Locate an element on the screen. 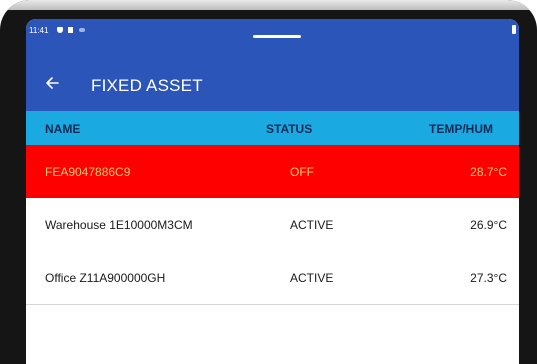 The height and width of the screenshot is (364, 537). asset-name: Office Z11A900000GH is located at coordinates (105, 278).